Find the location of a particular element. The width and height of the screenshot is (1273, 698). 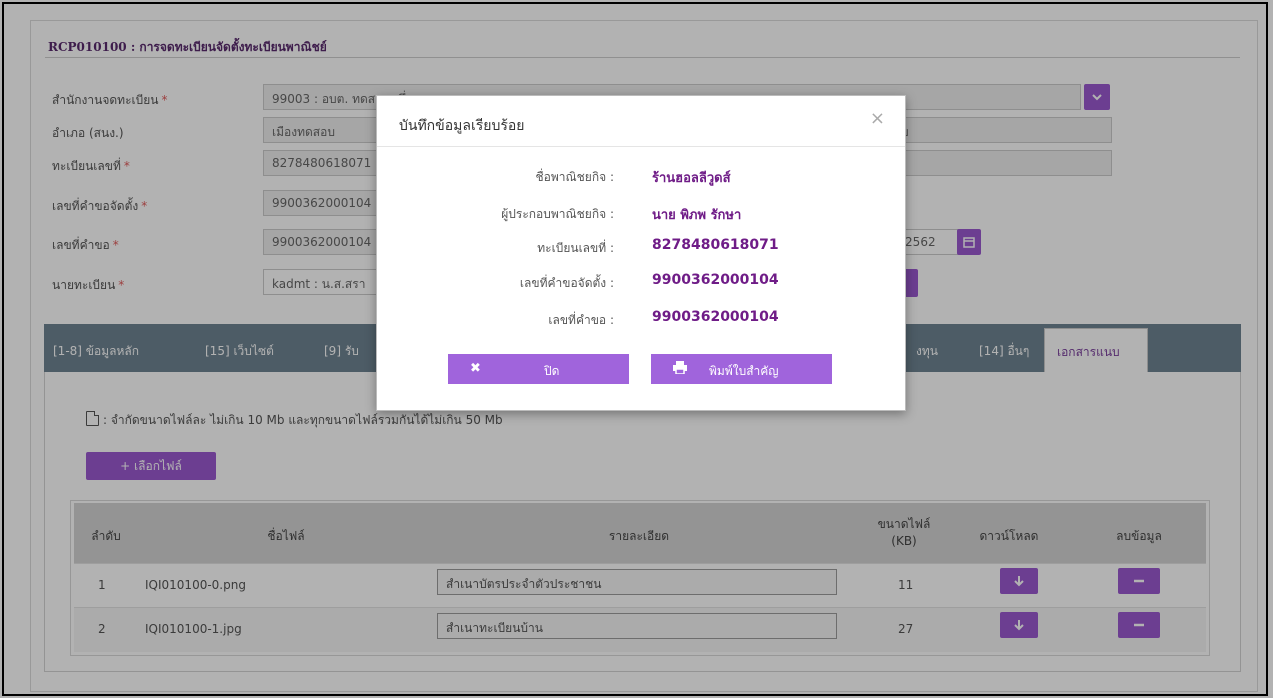

close-button-label: ปิด is located at coordinates (552, 371).